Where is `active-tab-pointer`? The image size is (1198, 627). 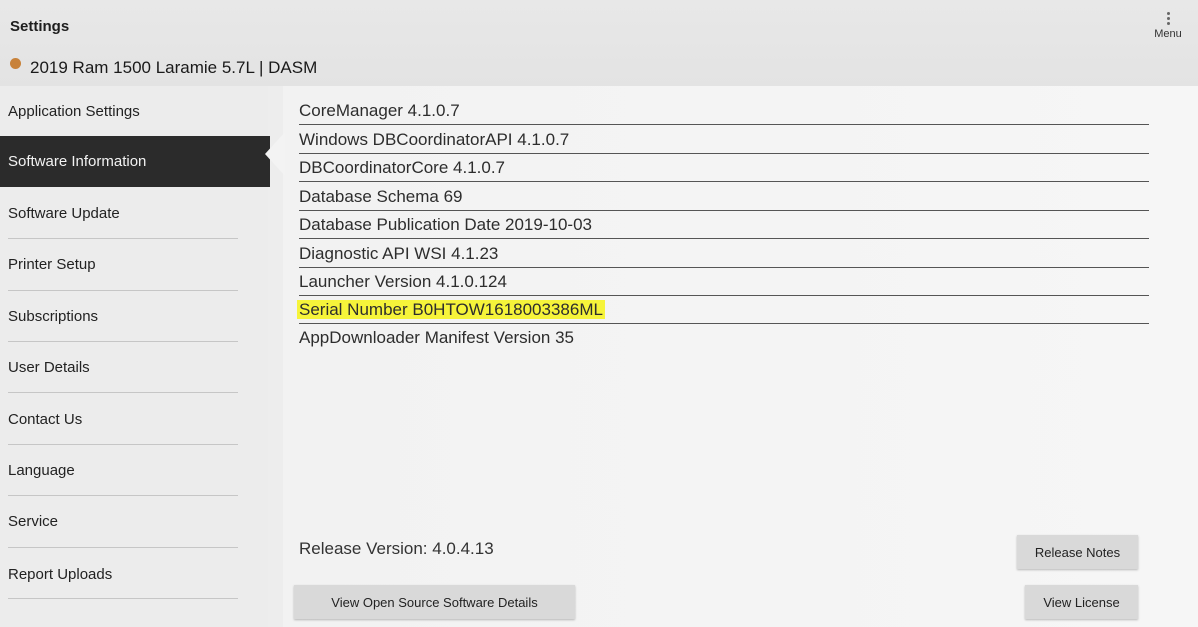
active-tab-pointer is located at coordinates (275, 154).